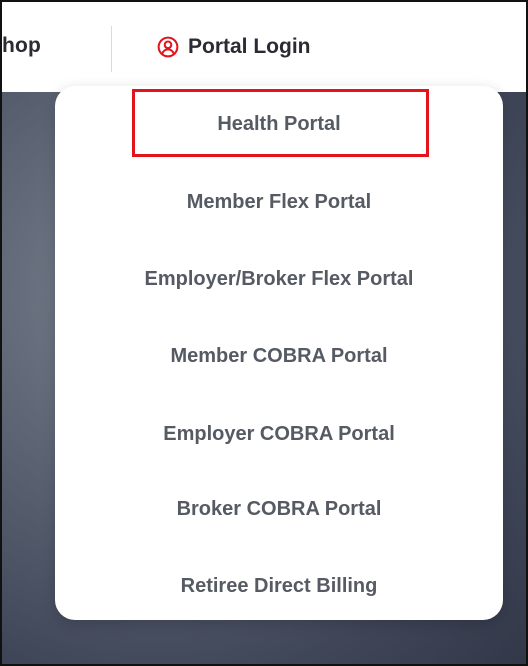  Describe the element at coordinates (279, 434) in the screenshot. I see `menu-item-employer-cobra-portal: Employer COBRA Portal` at that location.